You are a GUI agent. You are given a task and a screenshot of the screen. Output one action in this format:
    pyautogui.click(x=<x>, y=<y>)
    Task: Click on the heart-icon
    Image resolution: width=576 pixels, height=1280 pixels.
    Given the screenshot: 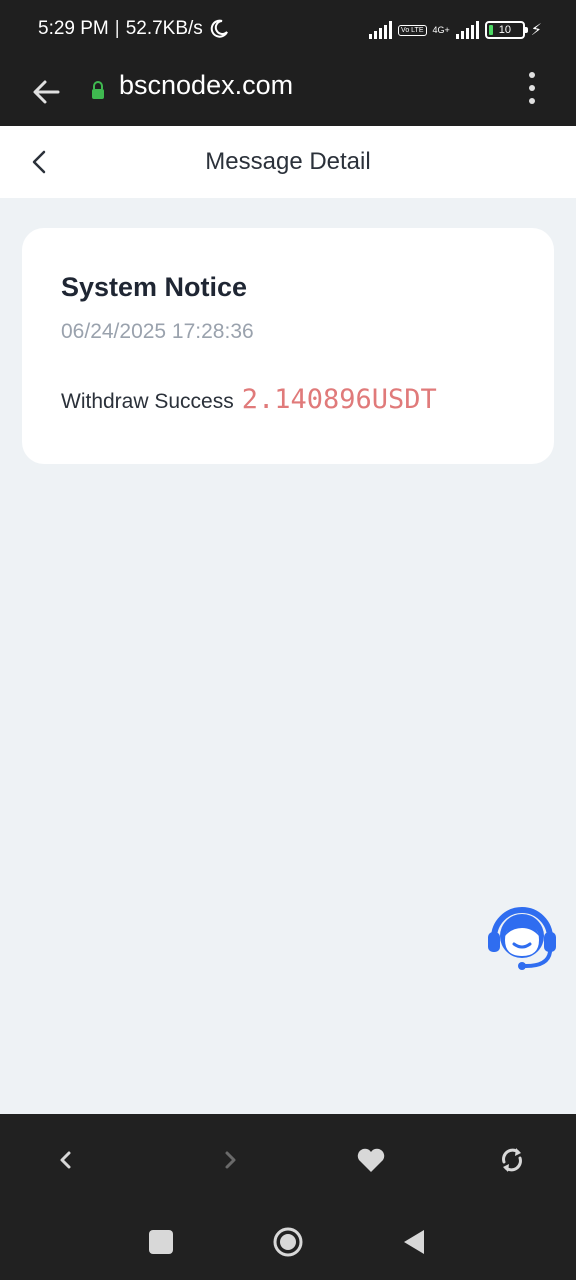 What is the action you would take?
    pyautogui.click(x=371, y=1160)
    